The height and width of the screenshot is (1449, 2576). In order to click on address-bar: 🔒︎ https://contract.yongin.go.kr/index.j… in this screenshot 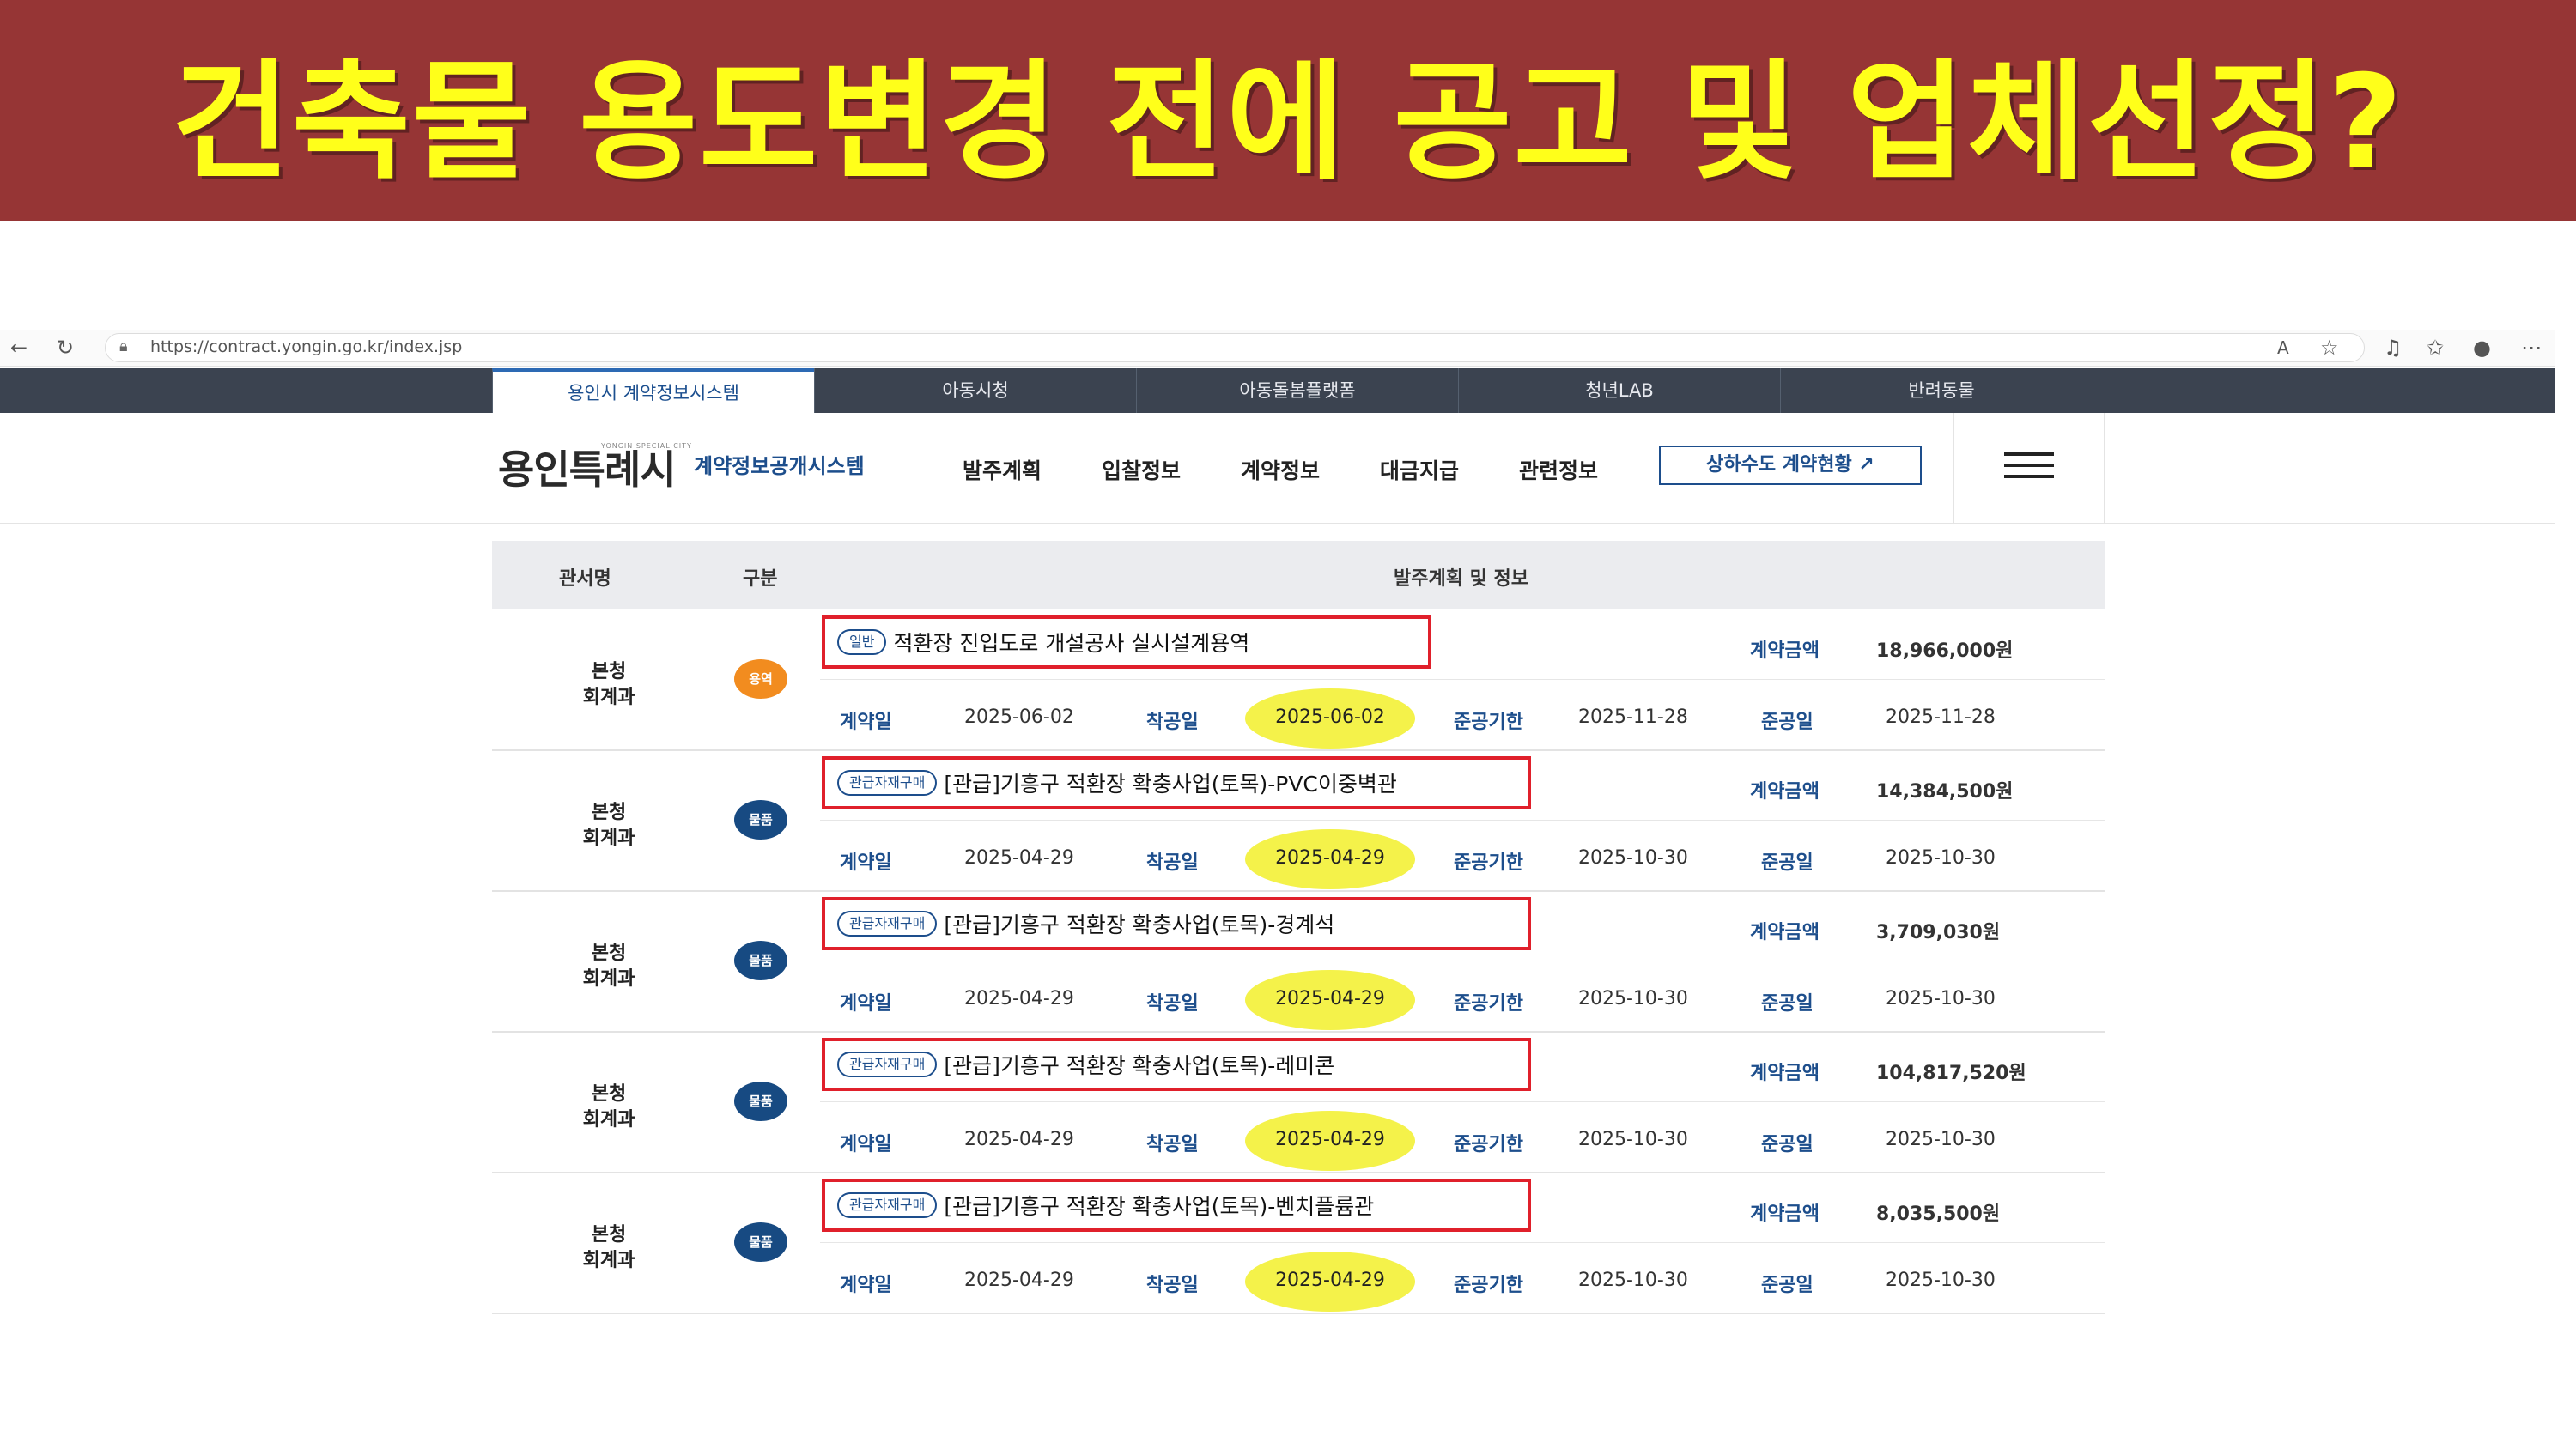, I will do `click(1235, 347)`.